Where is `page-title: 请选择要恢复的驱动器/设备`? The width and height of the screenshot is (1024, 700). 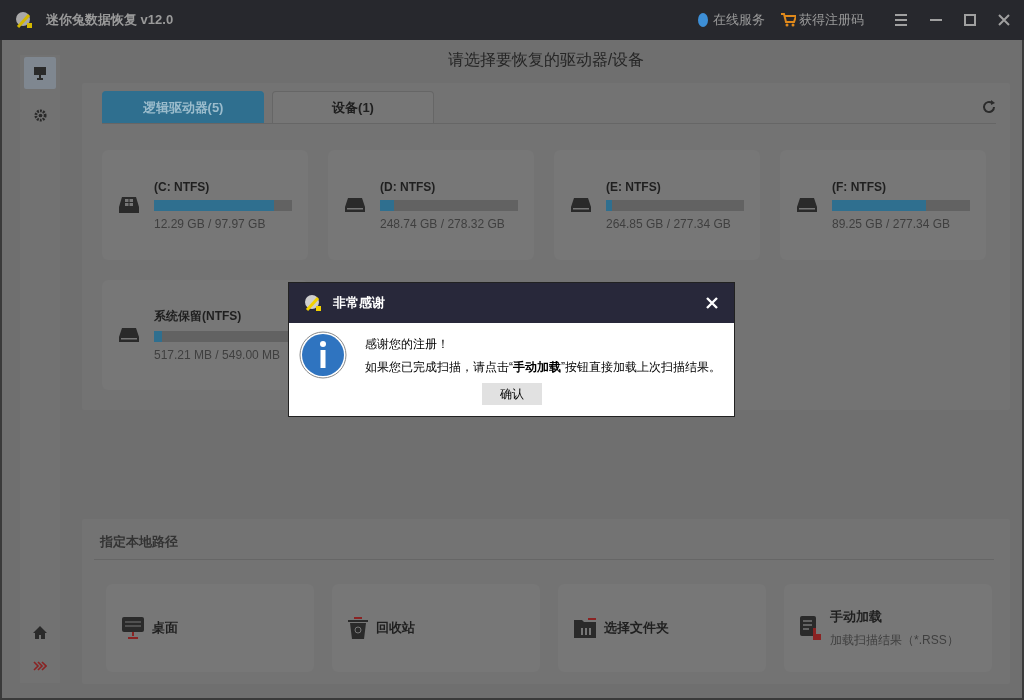
page-title: 请选择要恢复的驱动器/设备 is located at coordinates (546, 60).